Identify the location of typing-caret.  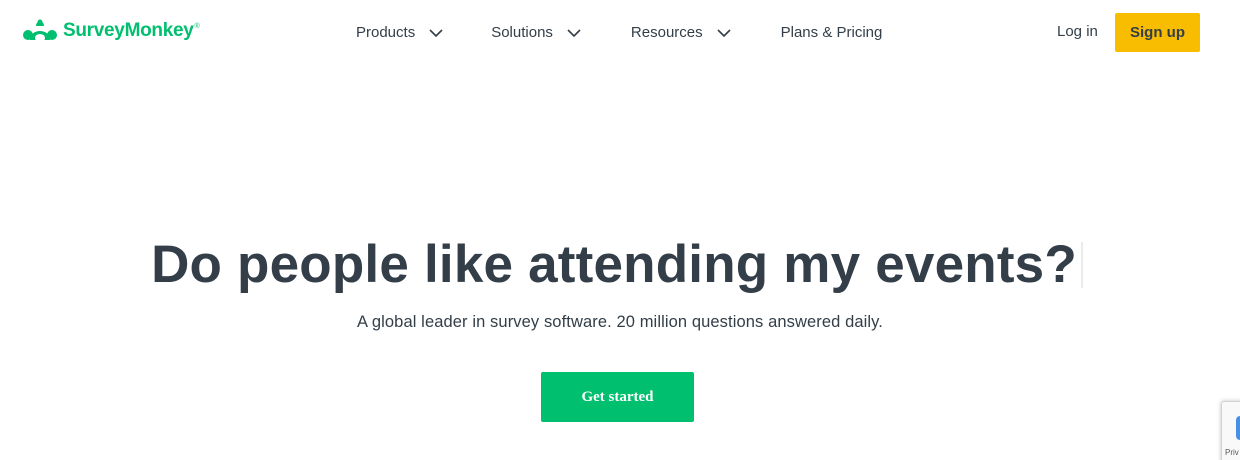
(1081, 265).